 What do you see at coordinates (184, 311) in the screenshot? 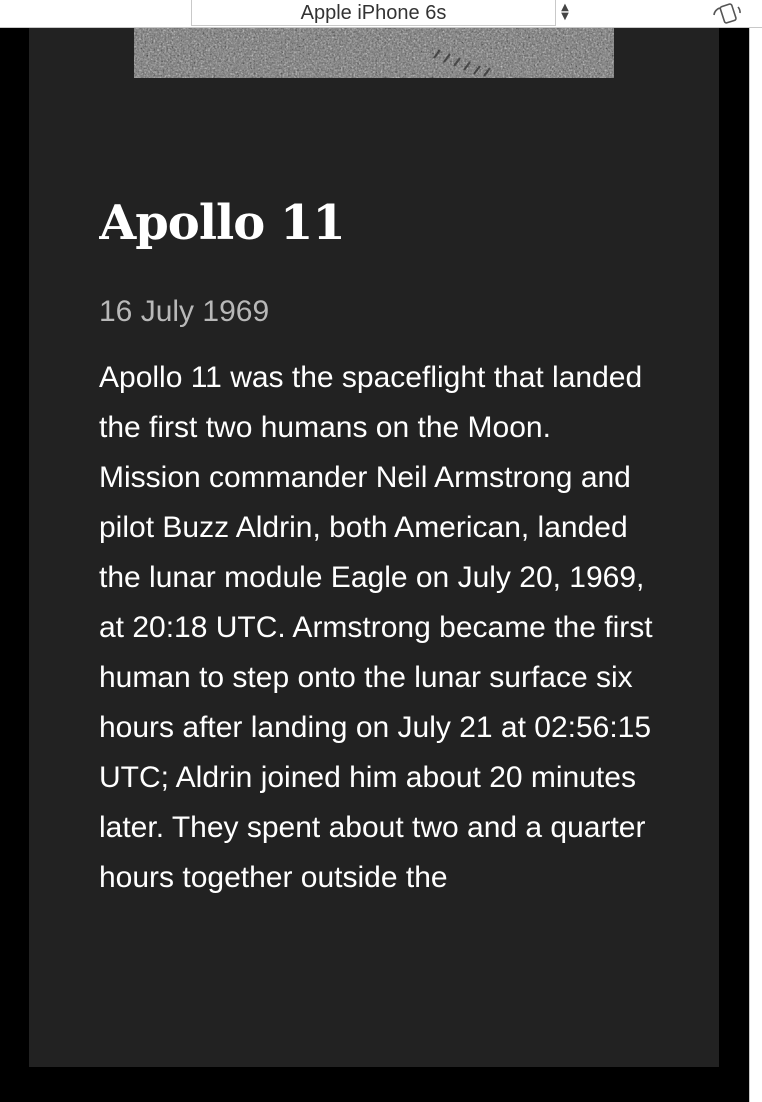
I see `article-date: 16 July 1969` at bounding box center [184, 311].